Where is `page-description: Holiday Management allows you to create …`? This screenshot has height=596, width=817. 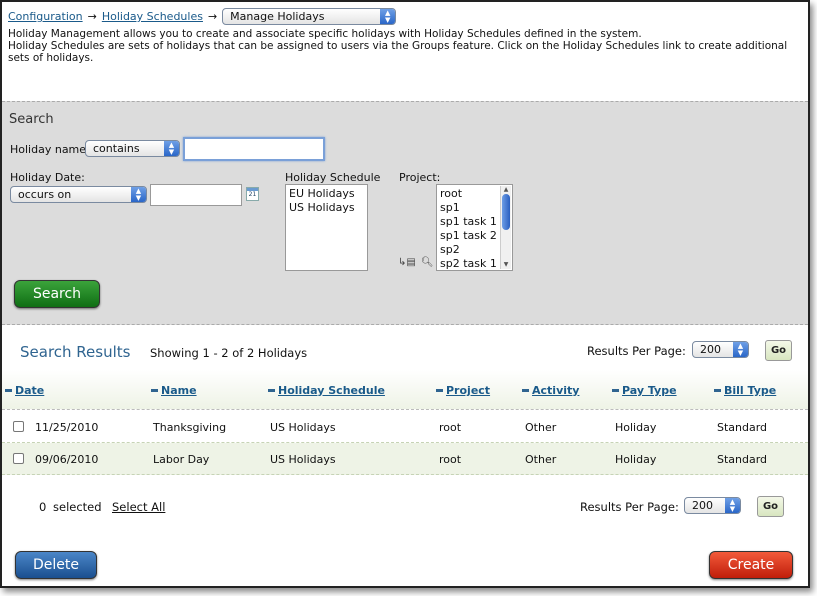
page-description: Holiday Management allows you to create … is located at coordinates (408, 46).